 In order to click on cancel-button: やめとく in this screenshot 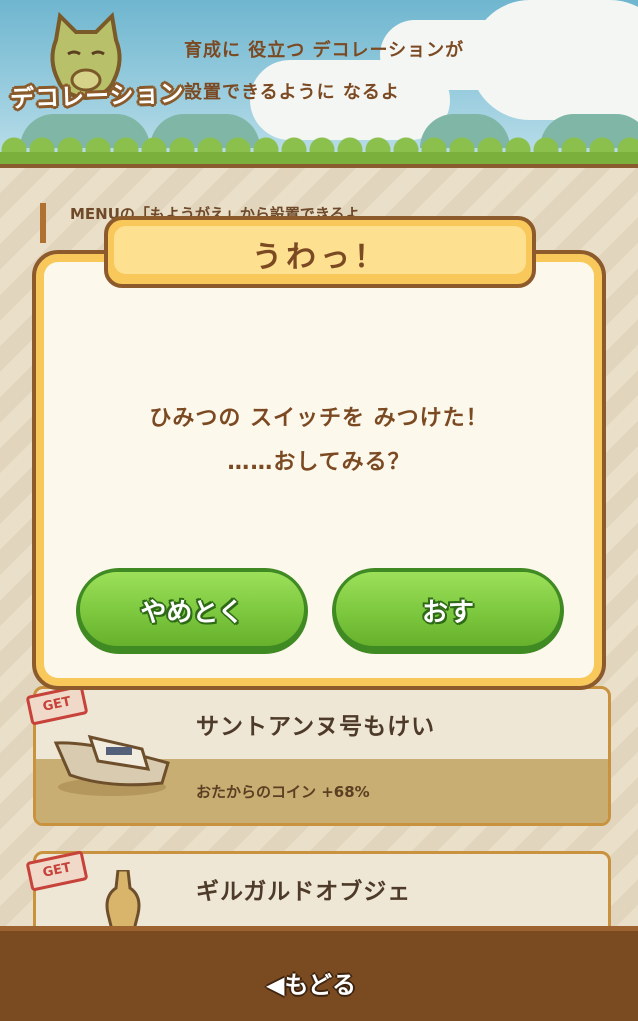, I will do `click(192, 611)`.